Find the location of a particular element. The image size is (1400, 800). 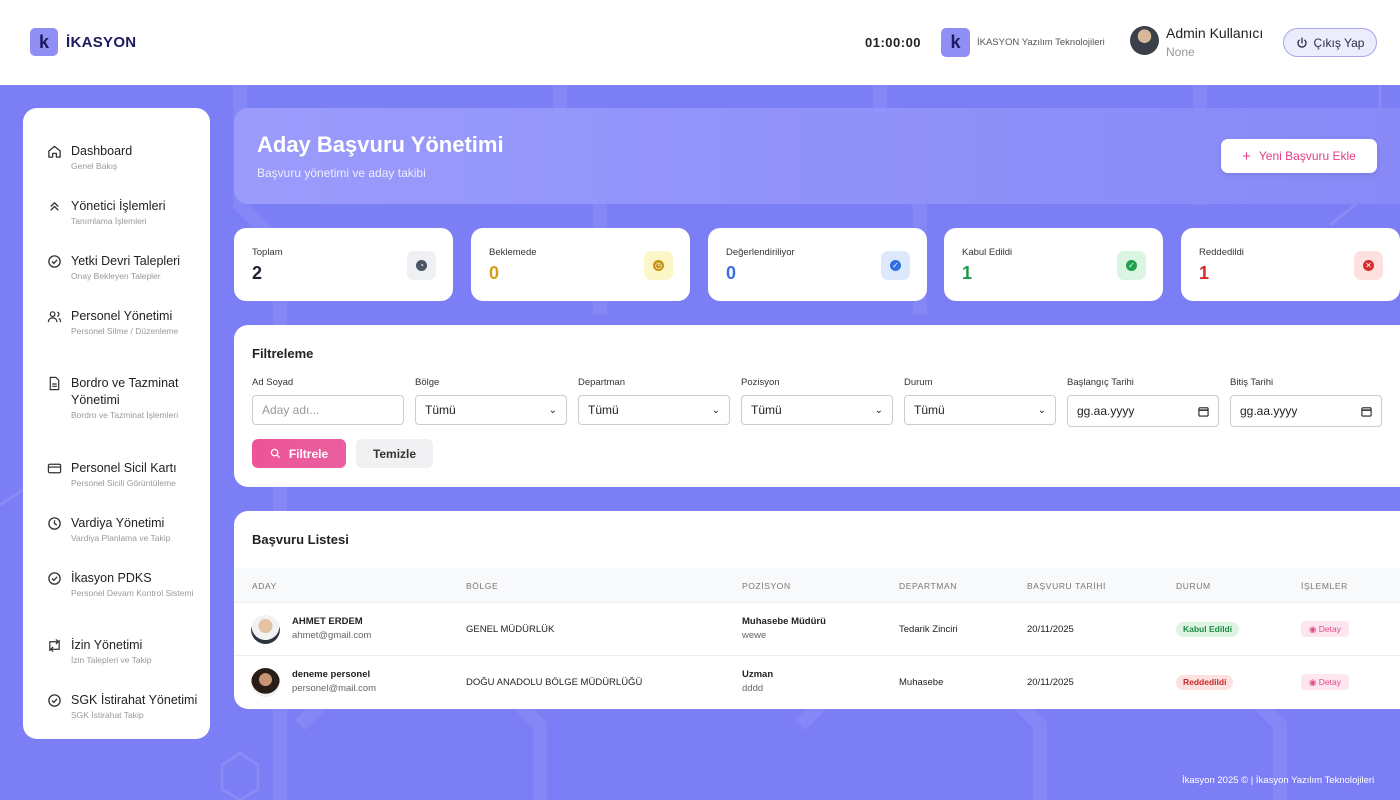

sidebar-item-dashboard: Dashboard Genel Bakış is located at coordinates (116, 170).